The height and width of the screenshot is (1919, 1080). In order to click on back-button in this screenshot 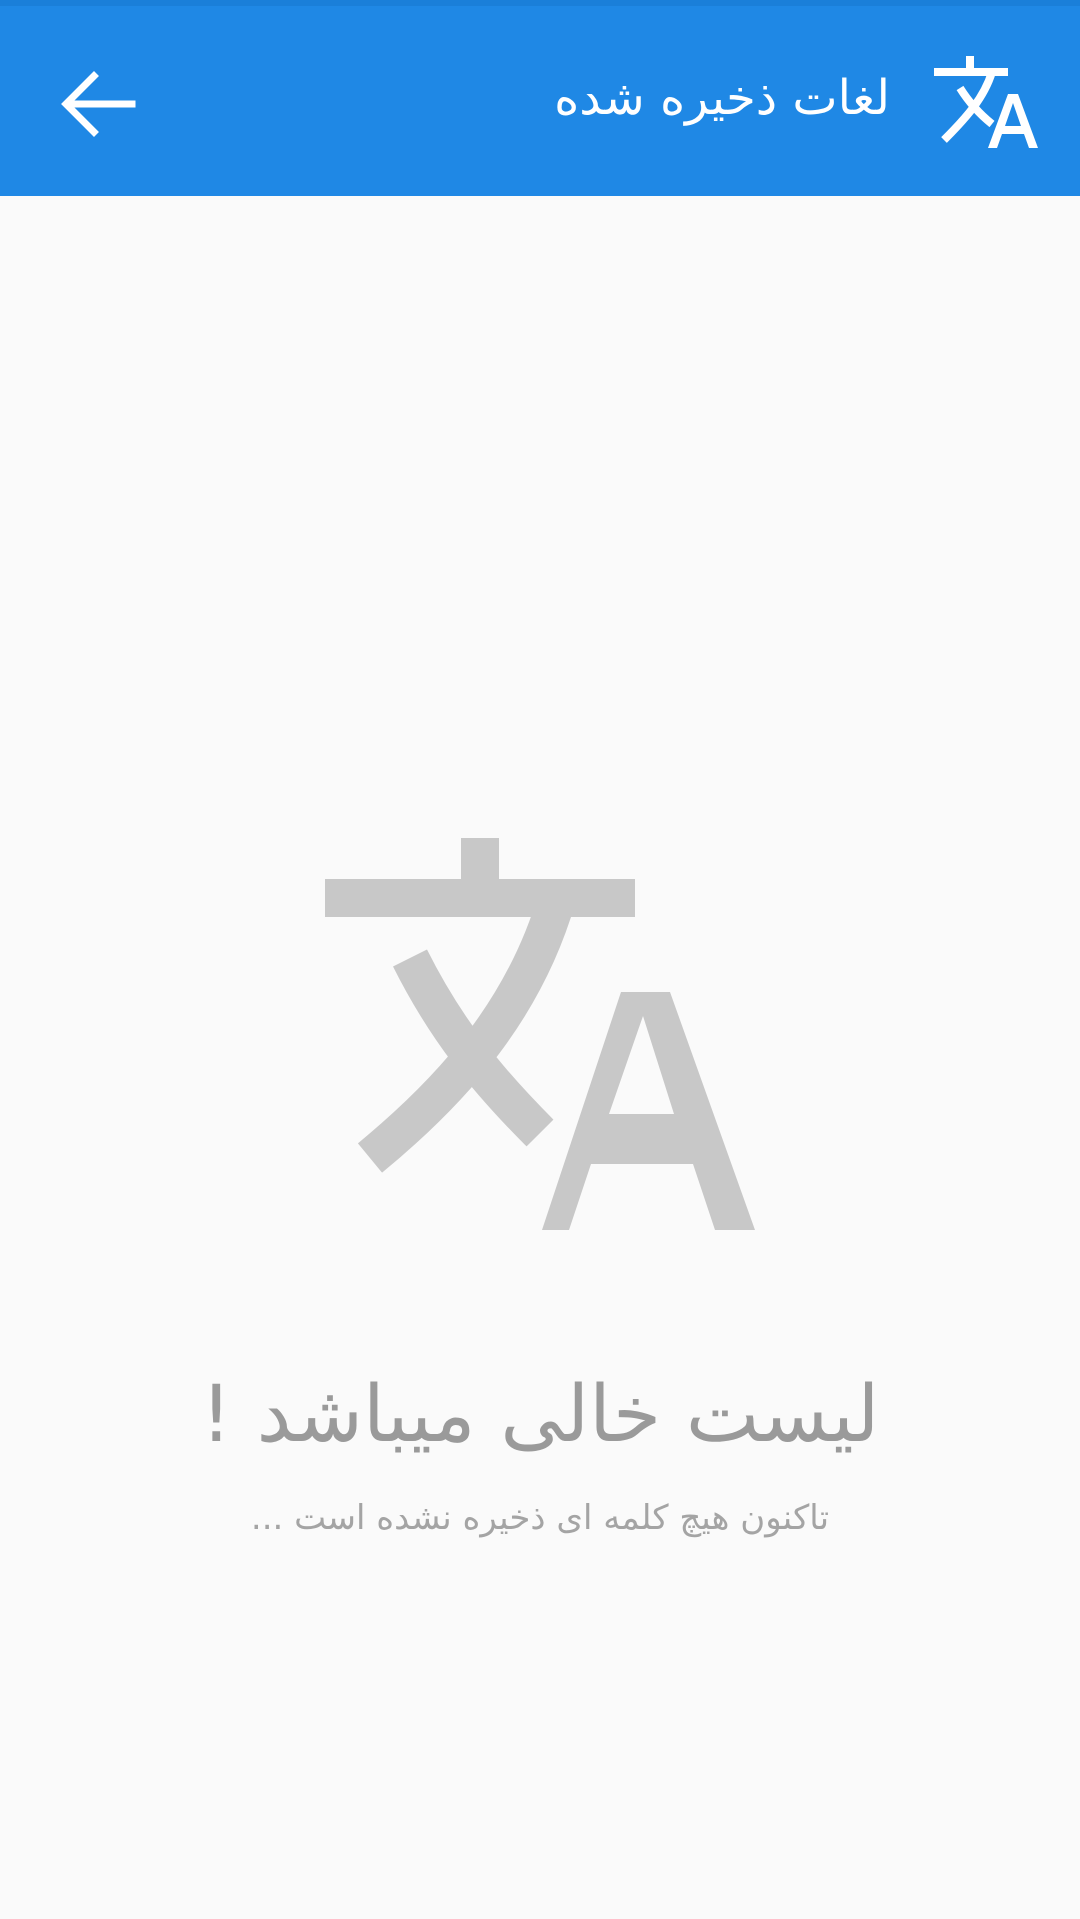, I will do `click(98, 104)`.